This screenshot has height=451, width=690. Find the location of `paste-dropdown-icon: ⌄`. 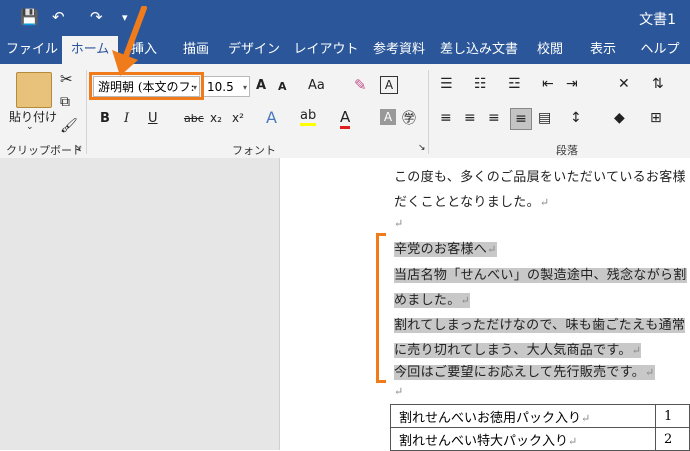

paste-dropdown-icon: ⌄ is located at coordinates (30, 127).